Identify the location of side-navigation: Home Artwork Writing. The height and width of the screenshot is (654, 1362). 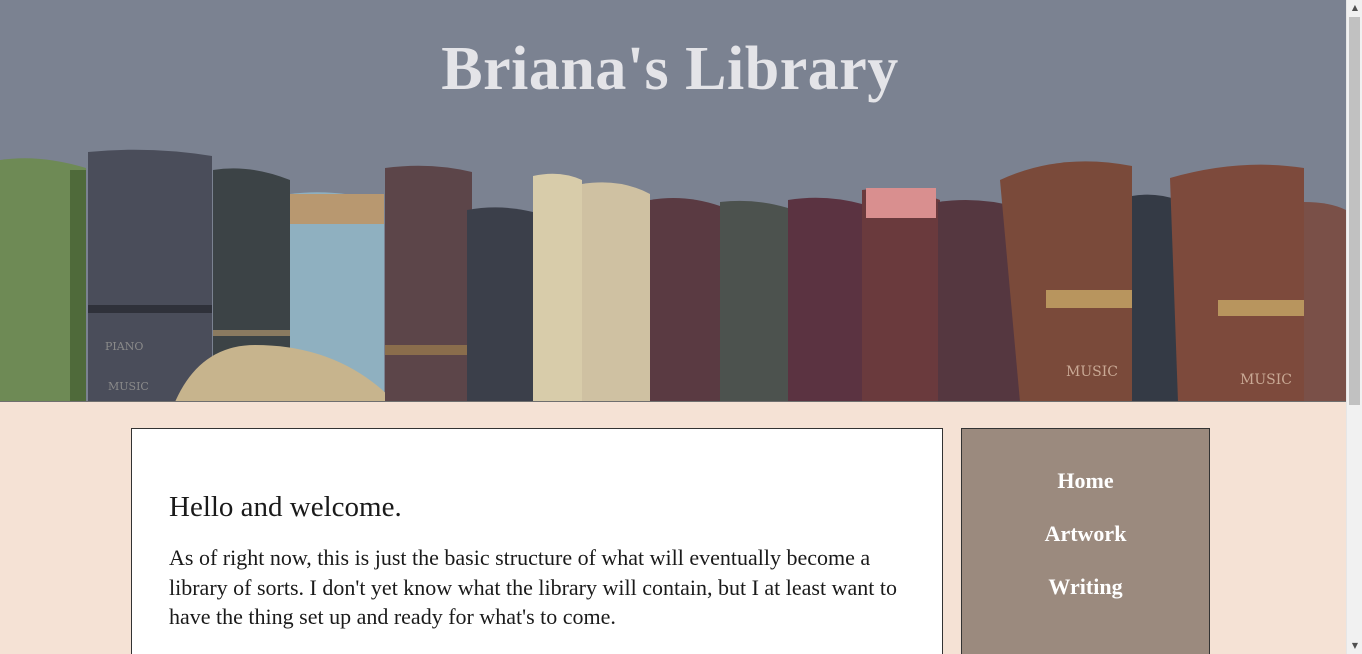
(1085, 541).